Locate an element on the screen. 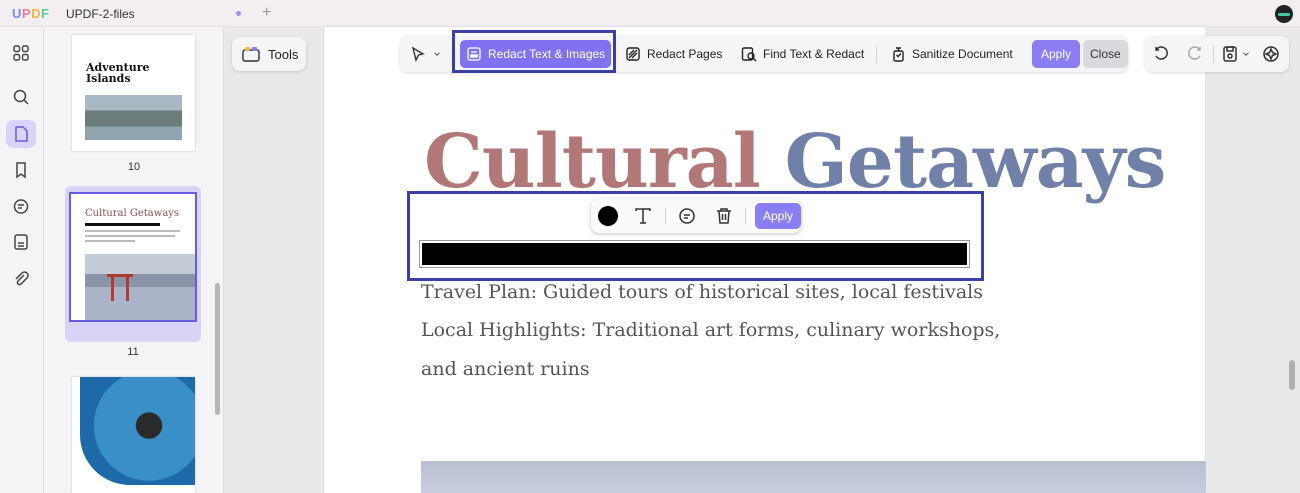 Image resolution: width=1300 pixels, height=493 pixels. attachment-icon is located at coordinates (21, 279).